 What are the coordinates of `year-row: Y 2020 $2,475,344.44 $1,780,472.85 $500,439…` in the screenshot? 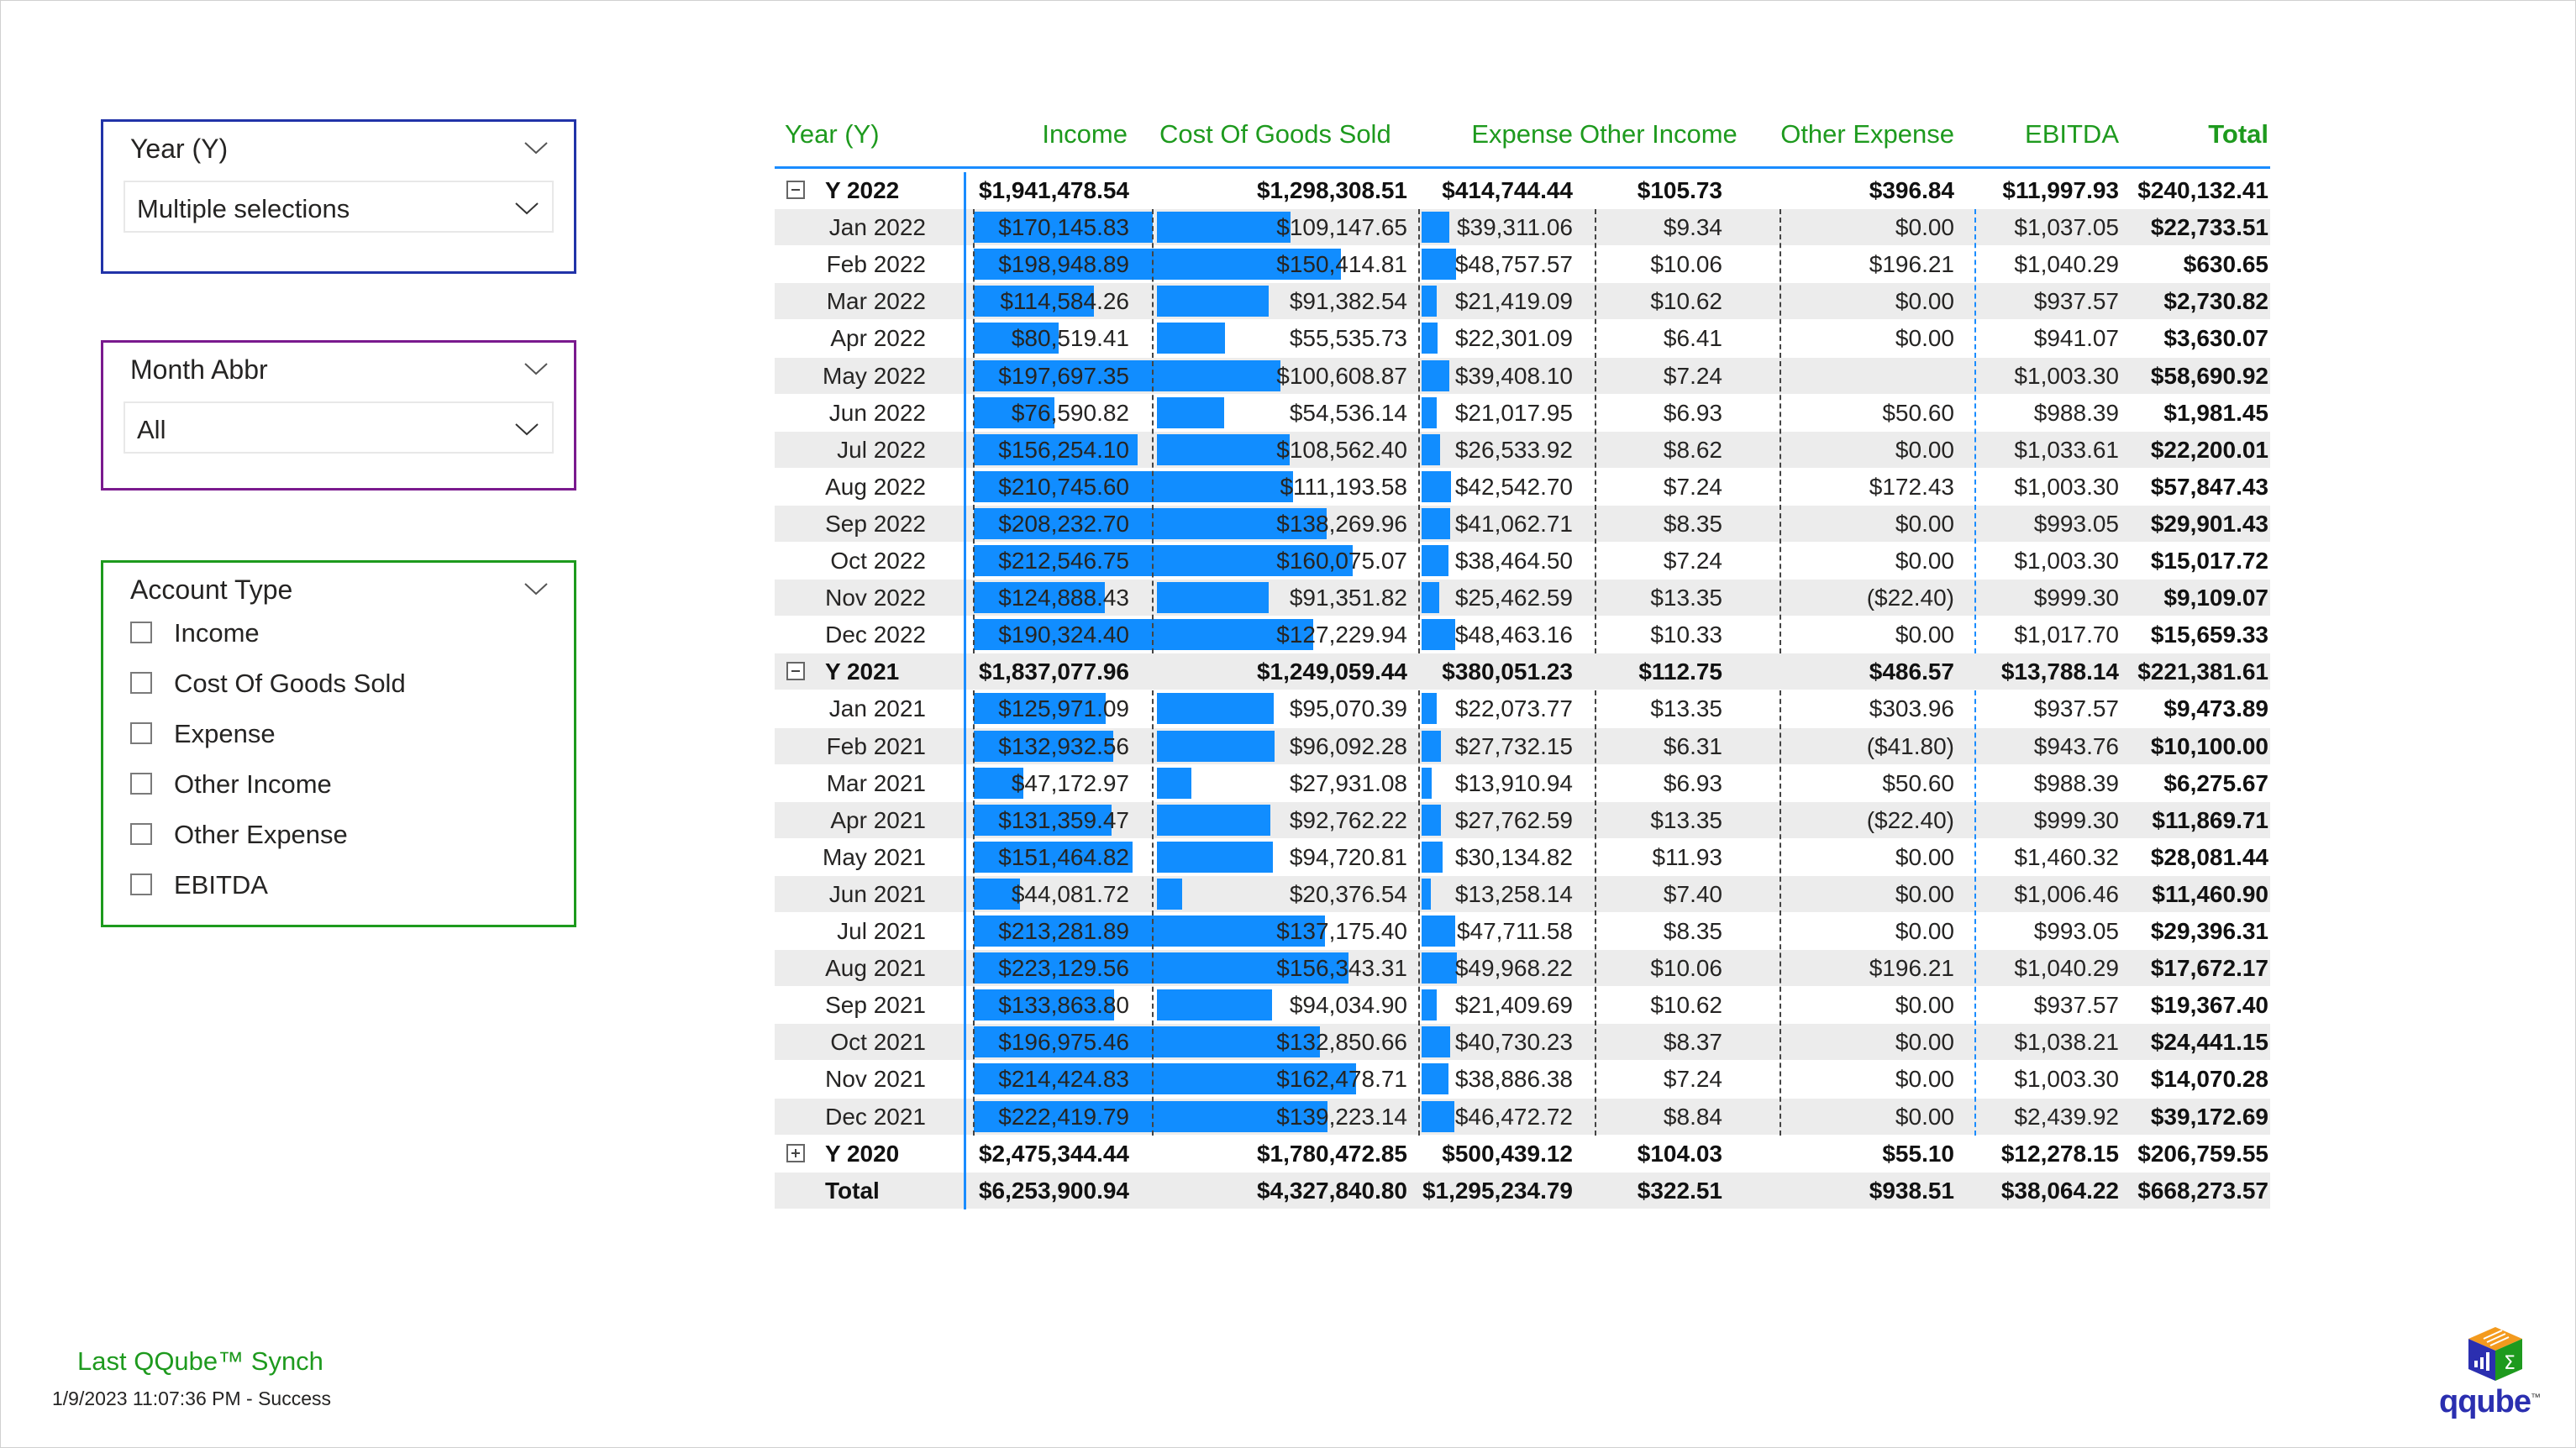 It's located at (1522, 1154).